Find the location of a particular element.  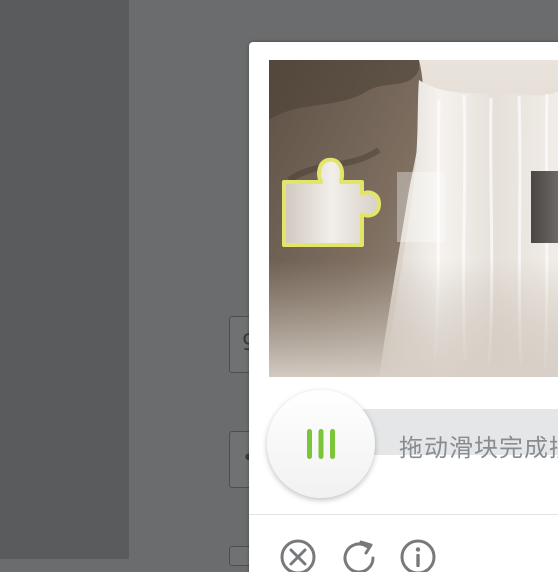

info-button is located at coordinates (418, 555).